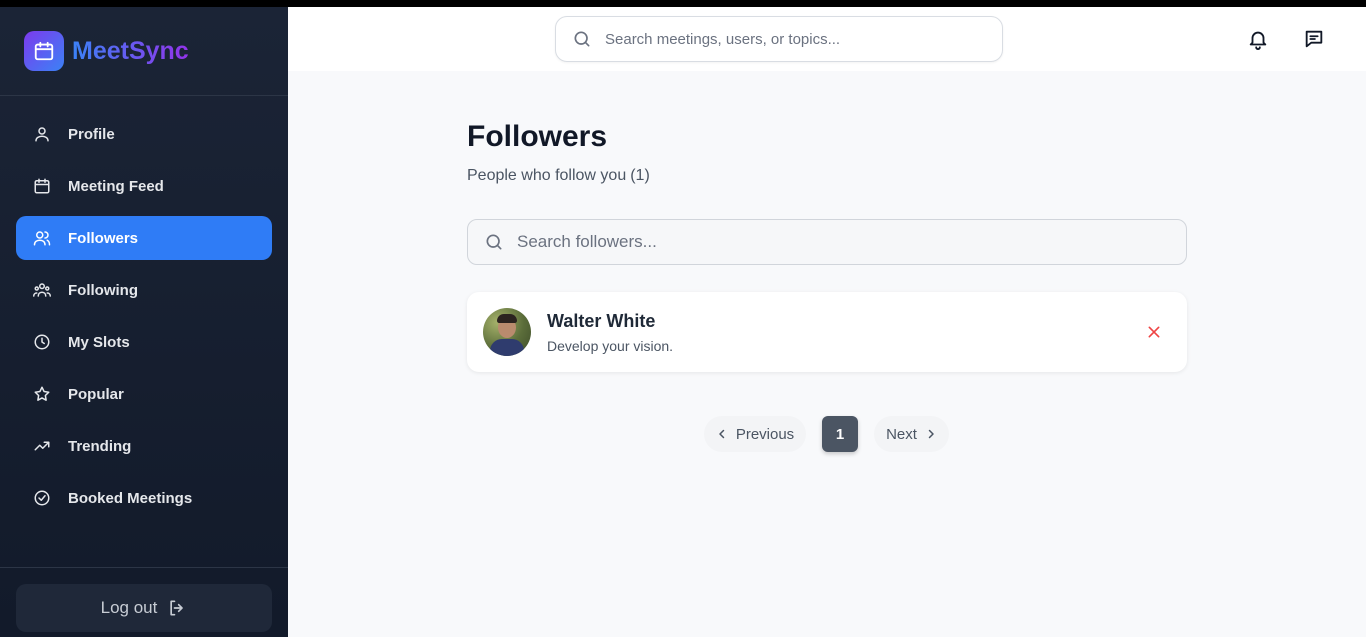 The height and width of the screenshot is (637, 1366). Describe the element at coordinates (1314, 39) in the screenshot. I see `message-icon` at that location.